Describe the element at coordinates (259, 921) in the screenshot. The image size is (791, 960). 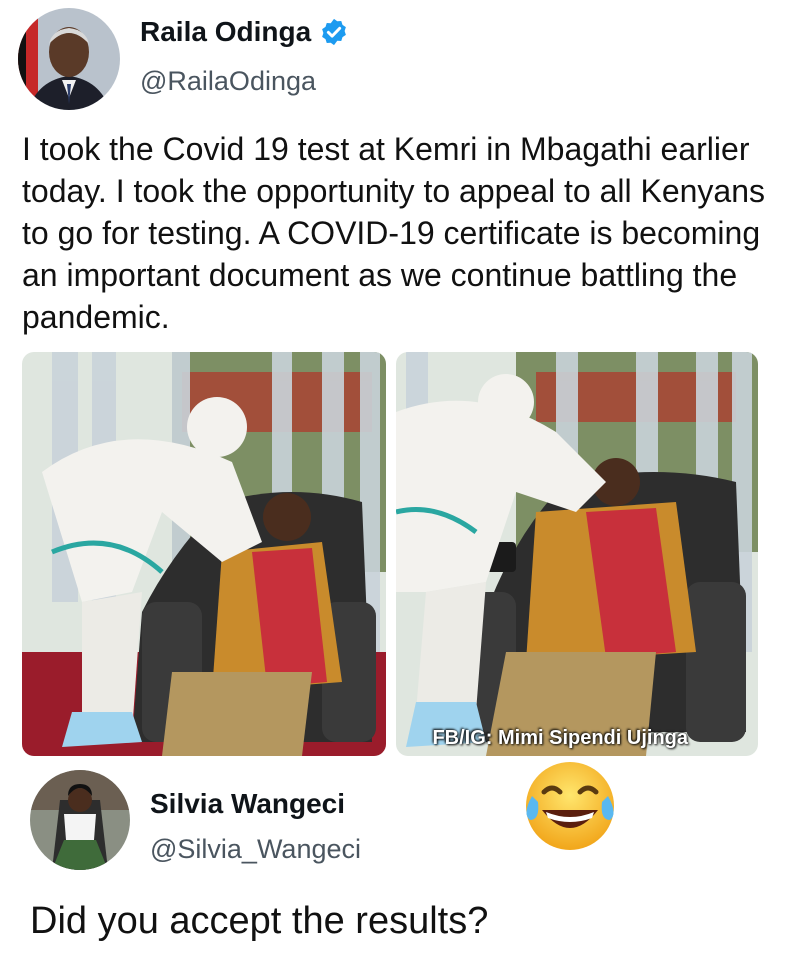
I see `reply-text: Did you accept the results?` at that location.